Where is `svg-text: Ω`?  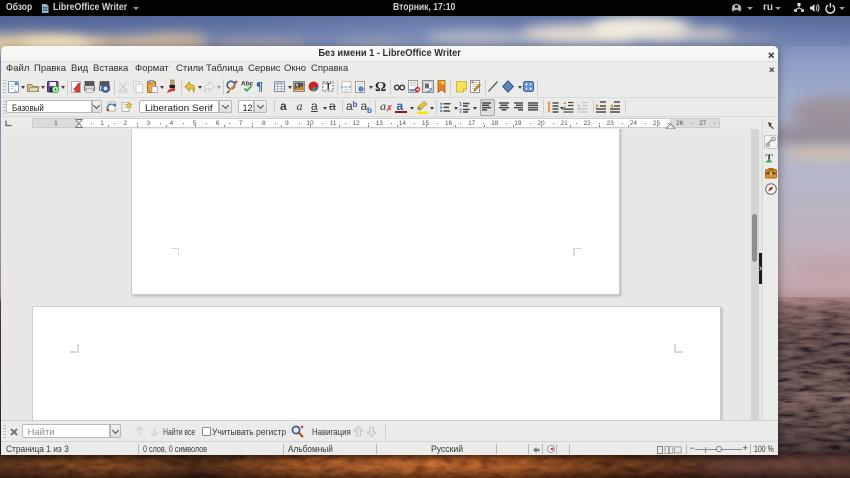
svg-text: Ω is located at coordinates (380, 87).